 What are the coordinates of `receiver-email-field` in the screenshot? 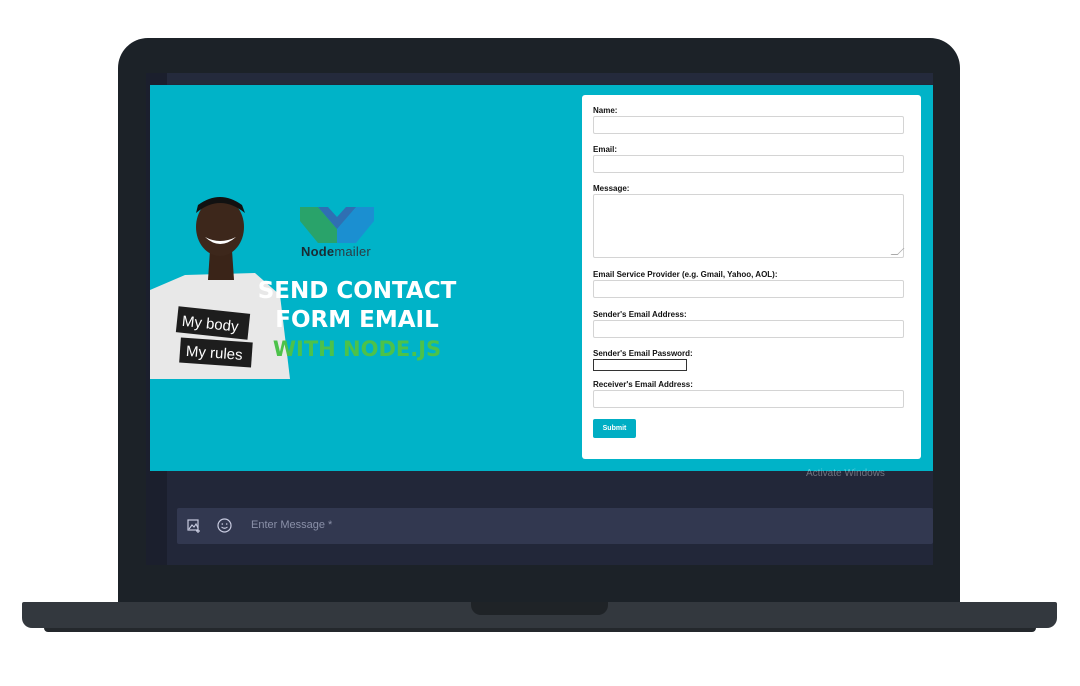 It's located at (748, 399).